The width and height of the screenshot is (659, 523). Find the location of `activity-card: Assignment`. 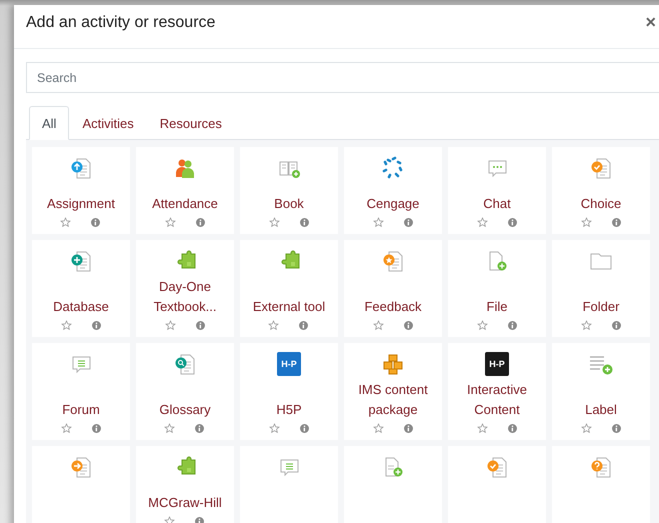

activity-card: Assignment is located at coordinates (81, 190).